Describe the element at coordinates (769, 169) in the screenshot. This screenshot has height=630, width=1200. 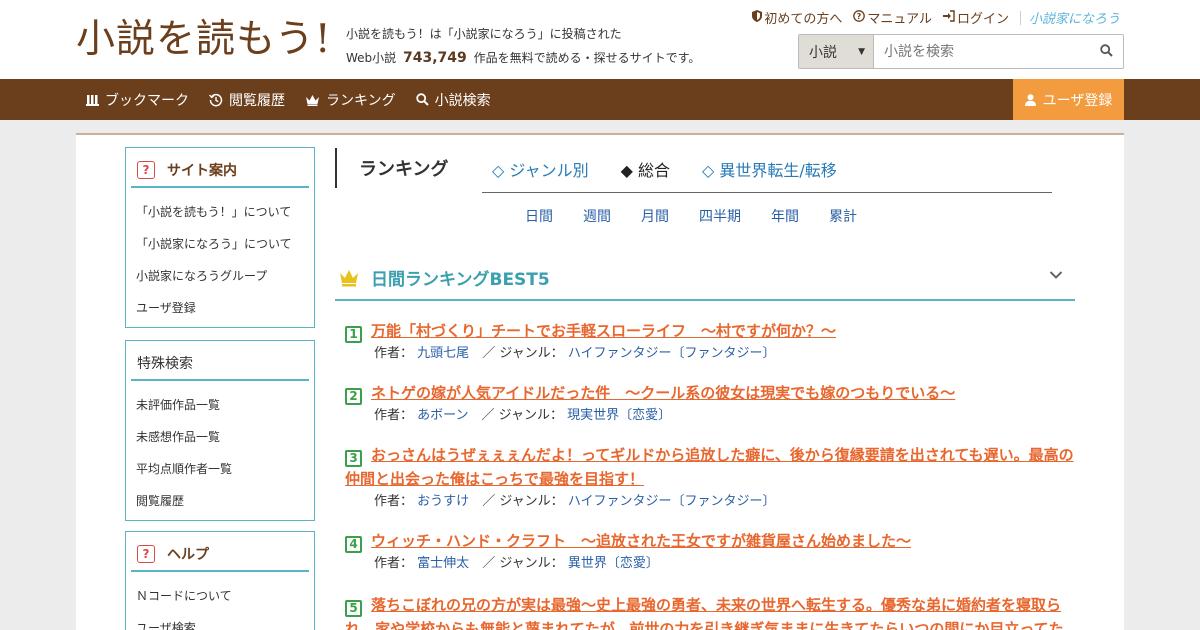
I see `tab-isekai: ◇ 異世界転生/転移` at that location.